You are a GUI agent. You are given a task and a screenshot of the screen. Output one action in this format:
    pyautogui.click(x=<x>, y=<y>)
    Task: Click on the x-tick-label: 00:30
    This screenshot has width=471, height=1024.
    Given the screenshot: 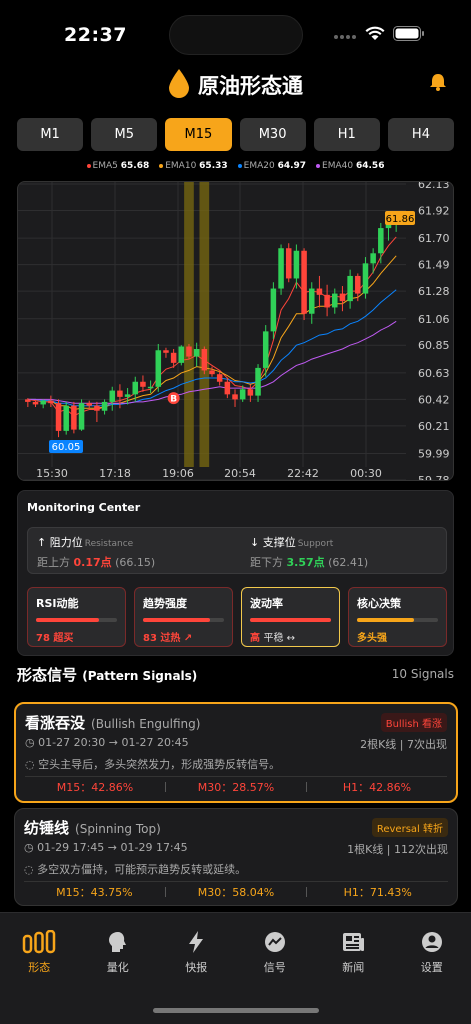 What is the action you would take?
    pyautogui.click(x=366, y=473)
    